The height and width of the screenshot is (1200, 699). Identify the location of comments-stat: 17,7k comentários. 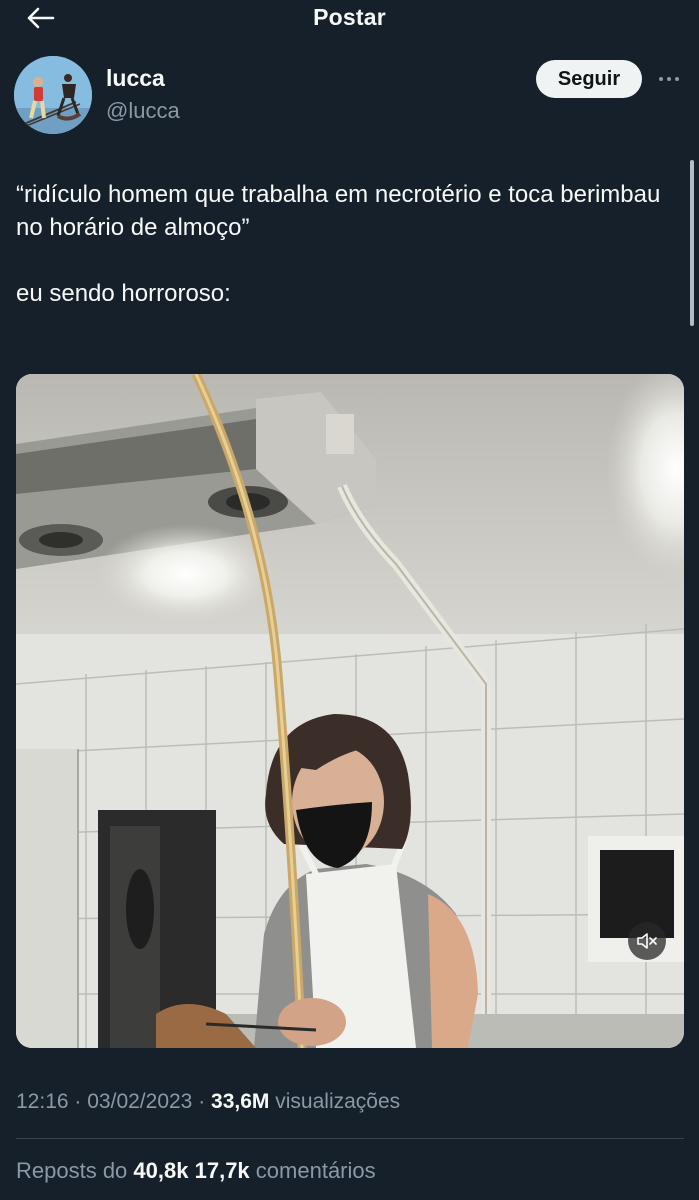
(285, 1170).